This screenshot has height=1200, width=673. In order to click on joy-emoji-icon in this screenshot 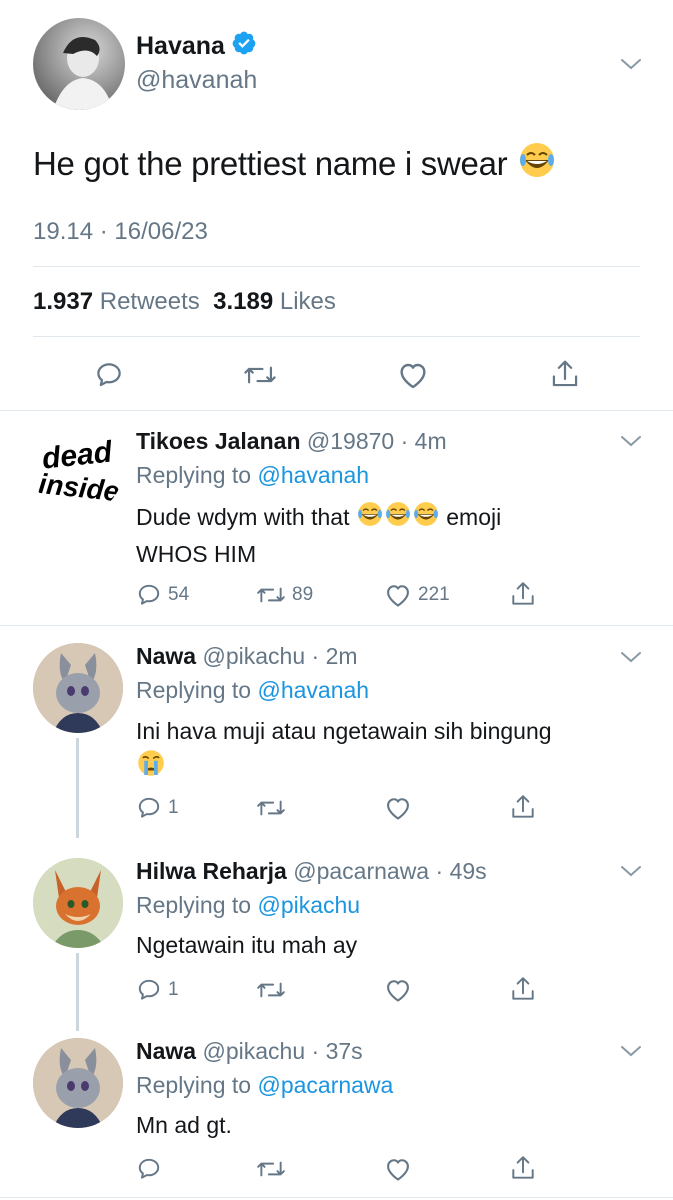, I will do `click(370, 518)`.